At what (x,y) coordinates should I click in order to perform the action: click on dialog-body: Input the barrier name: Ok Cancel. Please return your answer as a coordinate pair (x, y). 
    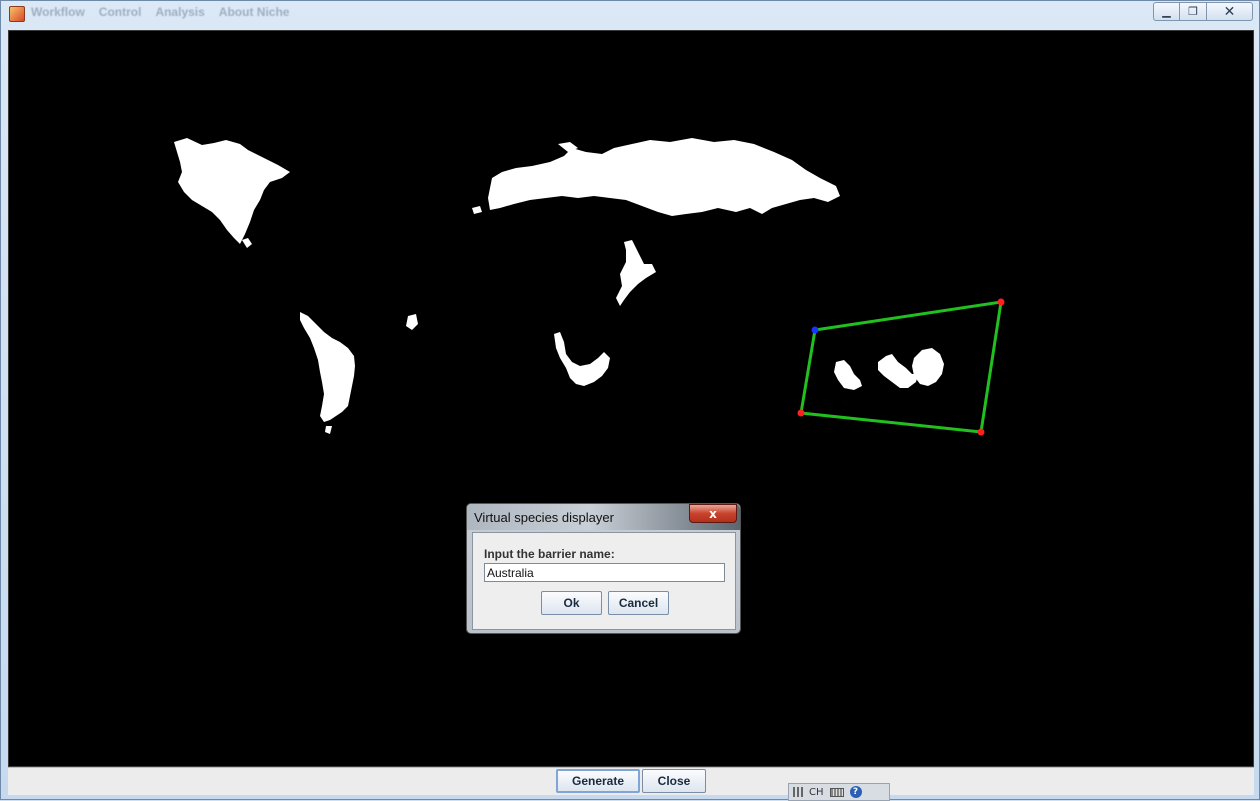
    Looking at the image, I should click on (604, 581).